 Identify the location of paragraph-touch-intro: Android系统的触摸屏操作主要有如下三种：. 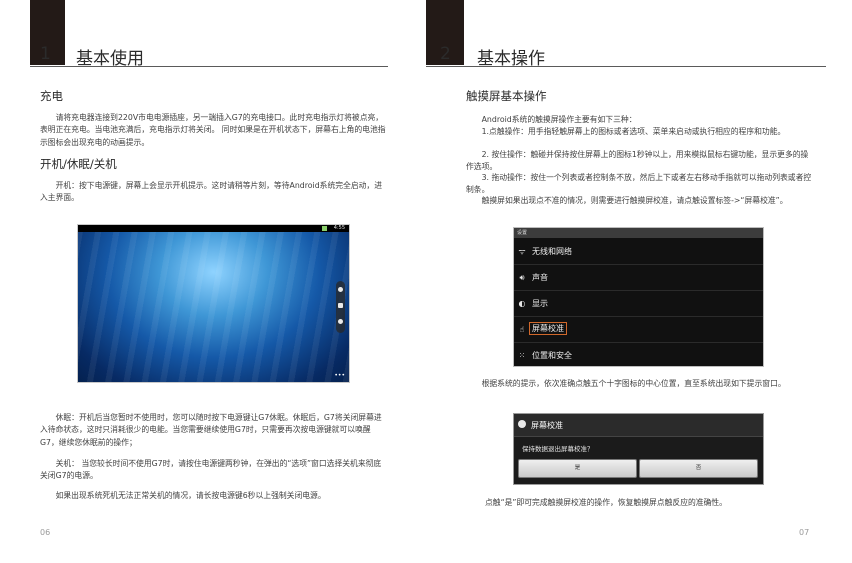
(559, 119).